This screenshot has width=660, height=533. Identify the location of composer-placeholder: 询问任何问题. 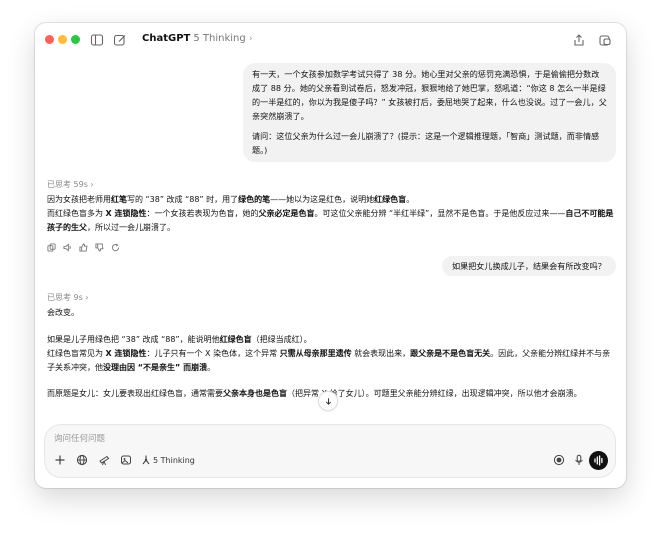
(79, 438).